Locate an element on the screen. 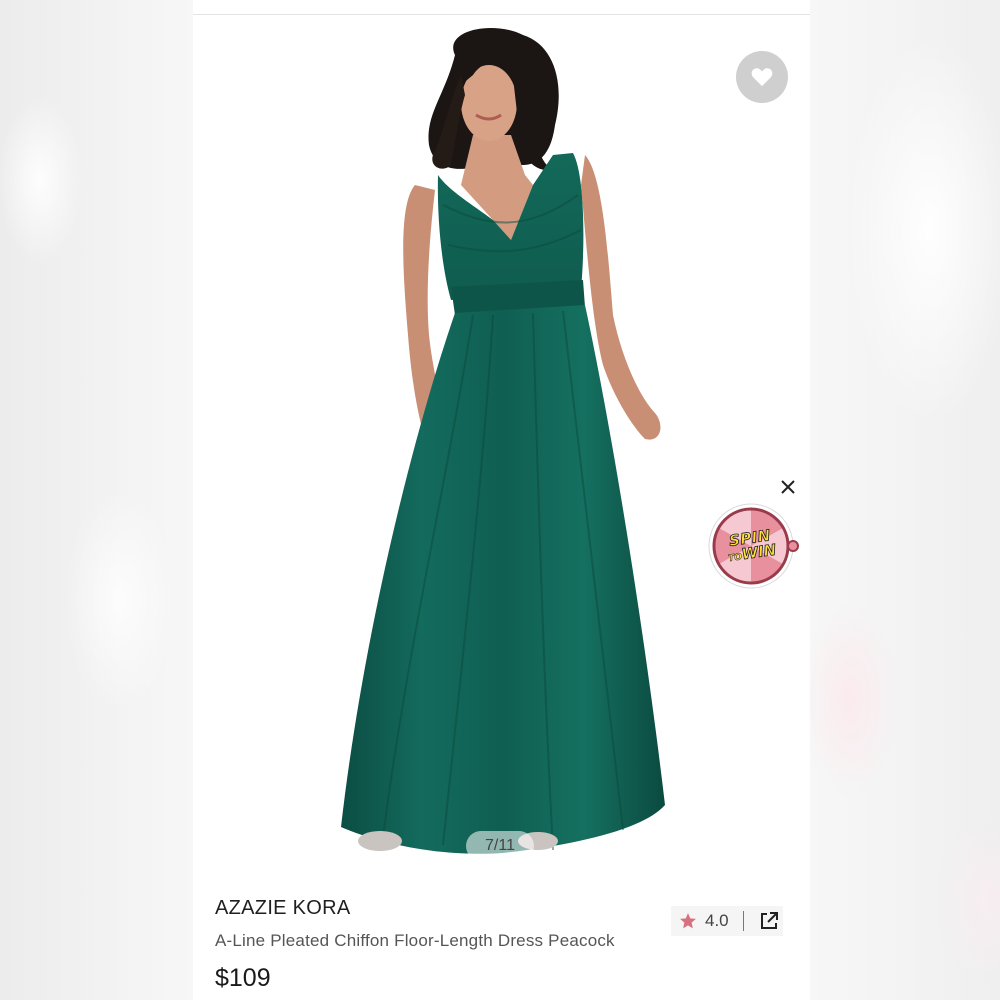  win-word: WIN is located at coordinates (759, 552).